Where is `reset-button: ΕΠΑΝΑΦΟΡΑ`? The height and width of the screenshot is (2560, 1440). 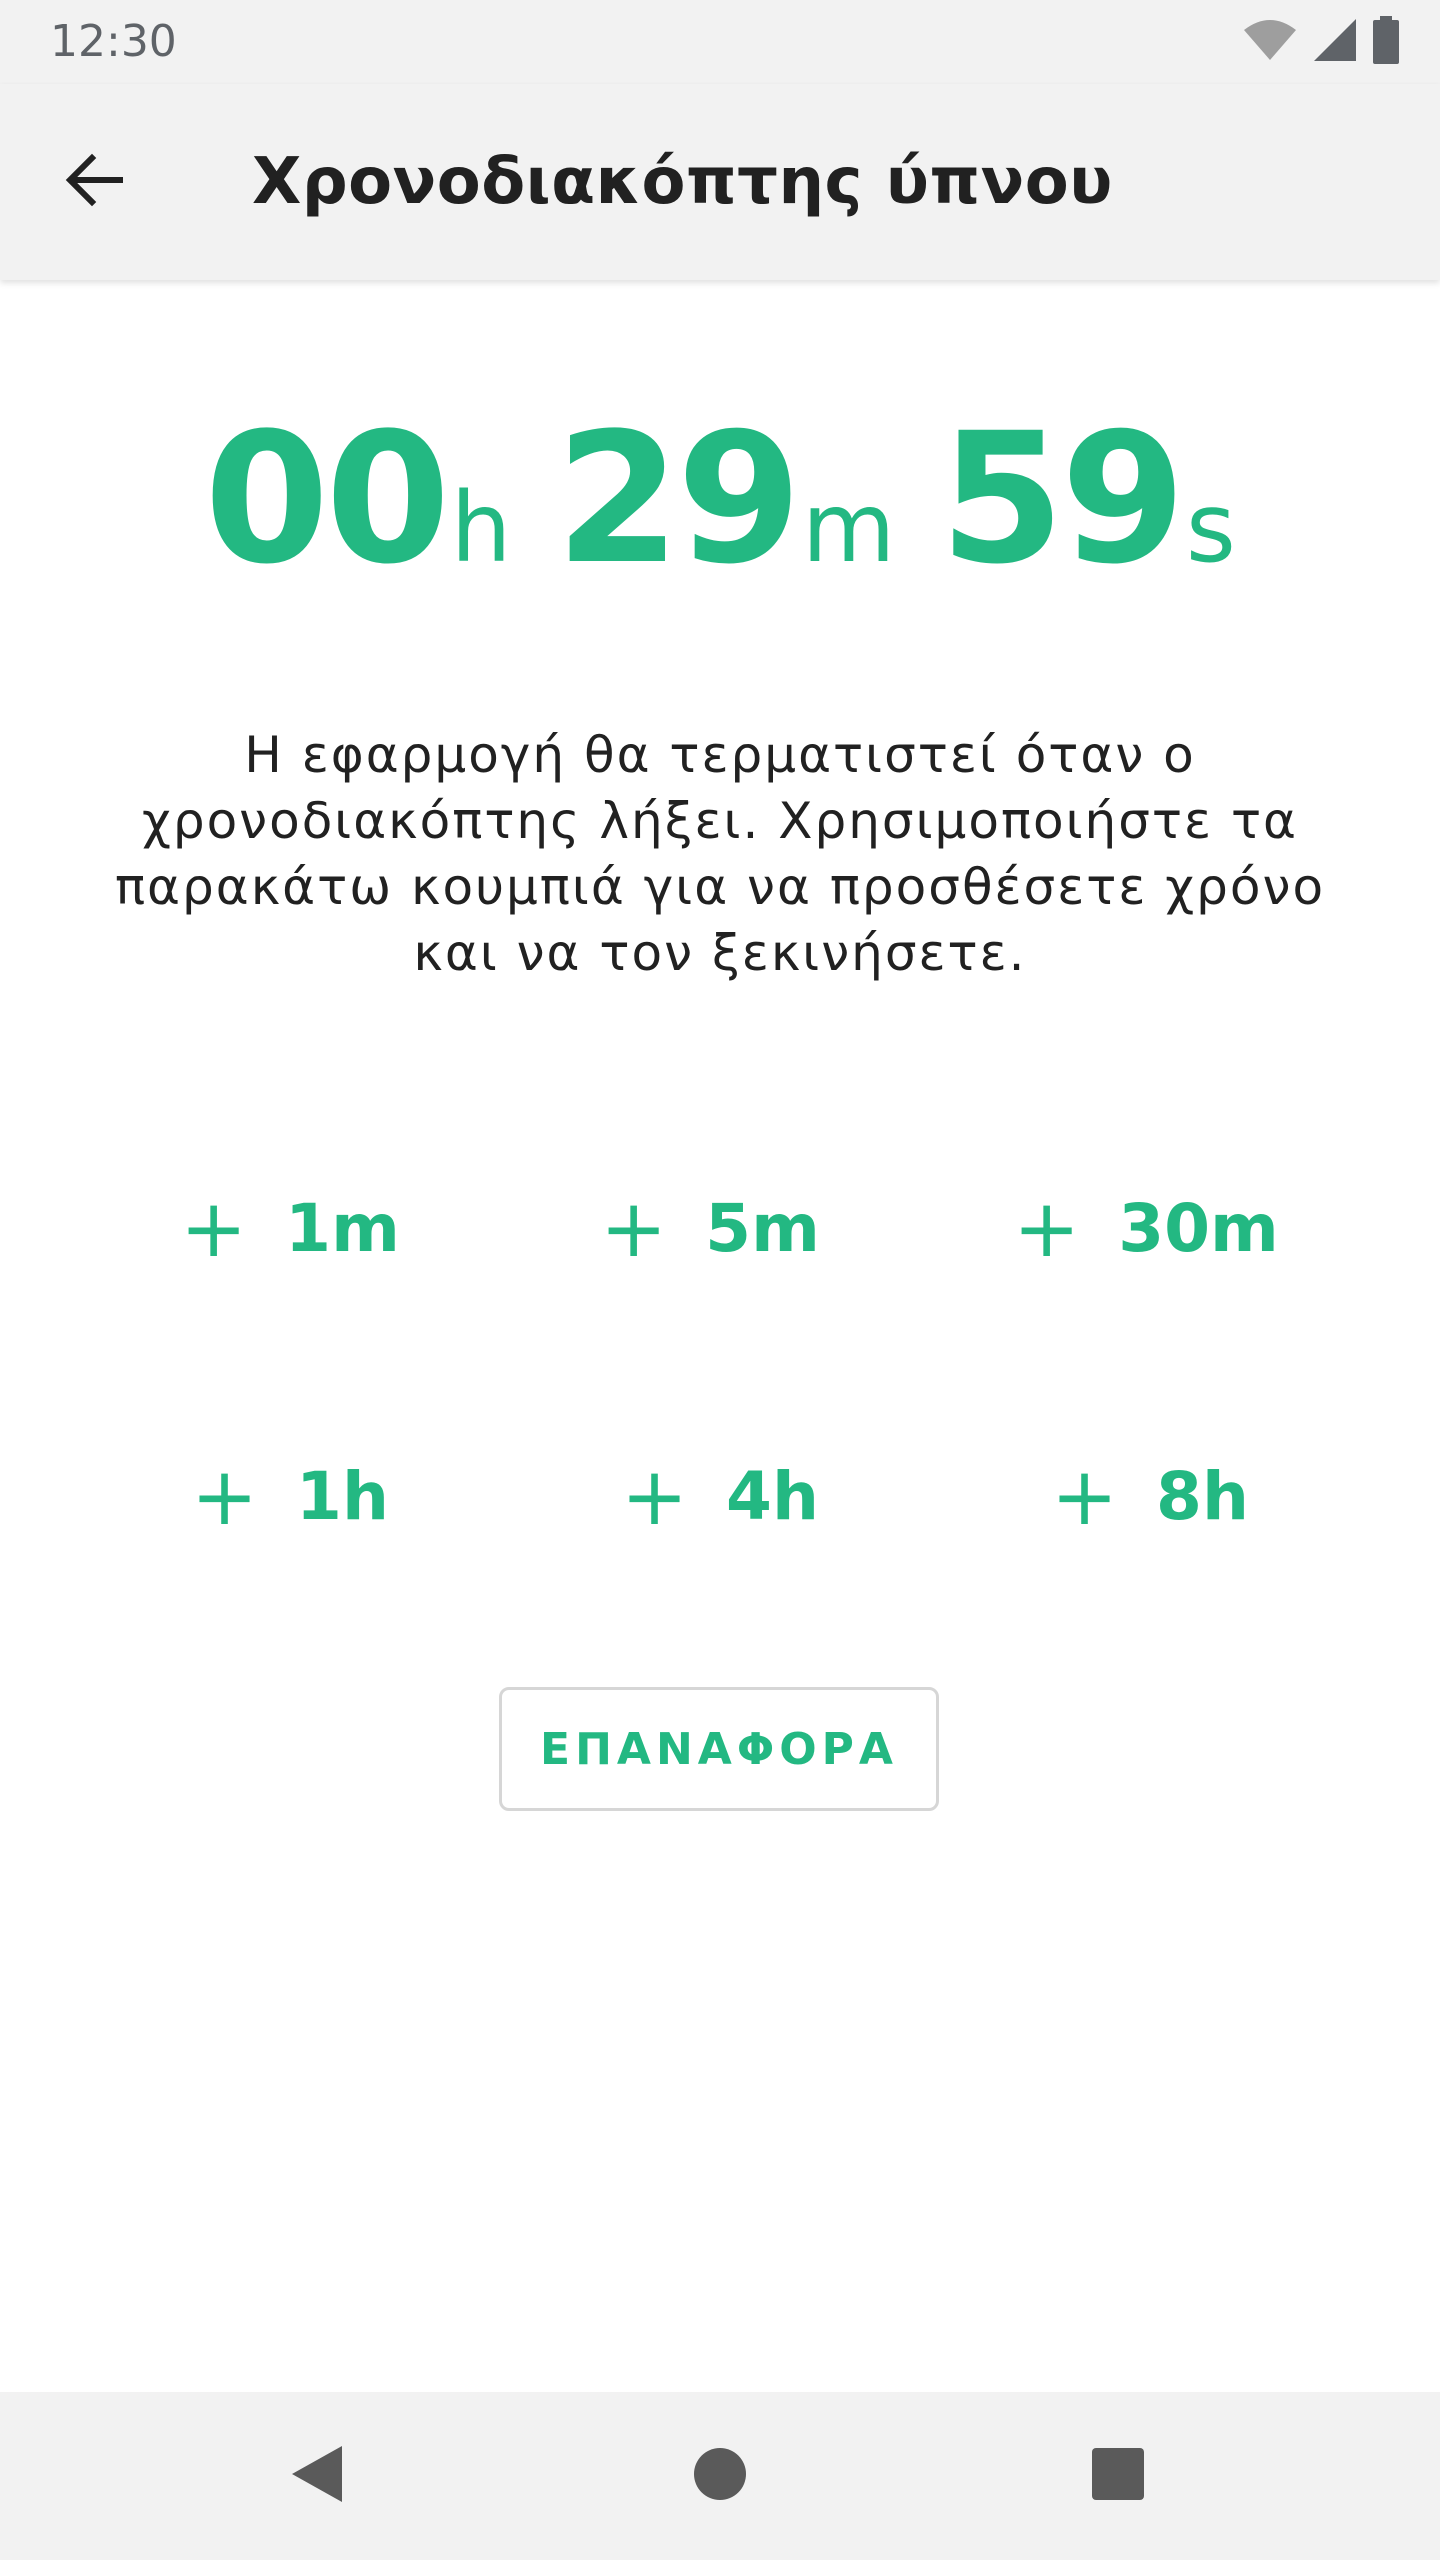 reset-button: ΕΠΑΝΑΦΟΡΑ is located at coordinates (719, 1749).